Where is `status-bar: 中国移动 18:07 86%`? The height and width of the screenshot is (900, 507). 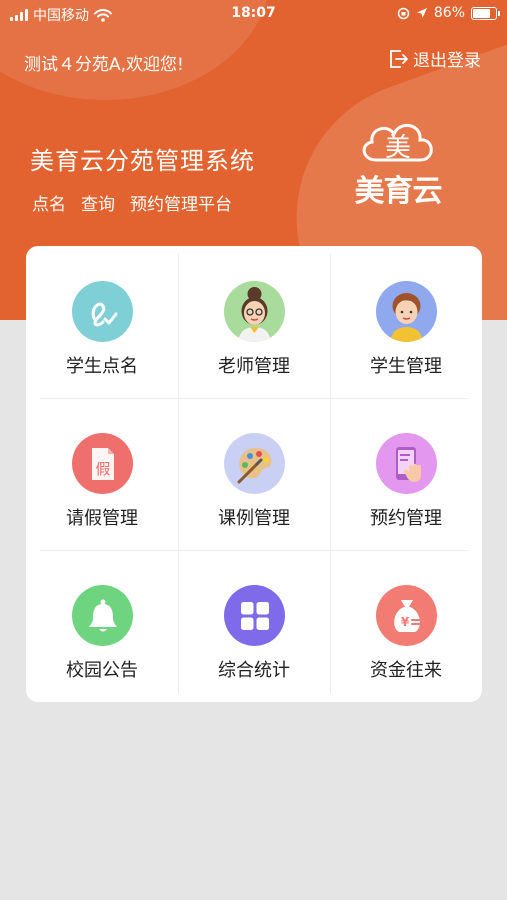 status-bar: 中国移动 18:07 86% is located at coordinates (253, 14).